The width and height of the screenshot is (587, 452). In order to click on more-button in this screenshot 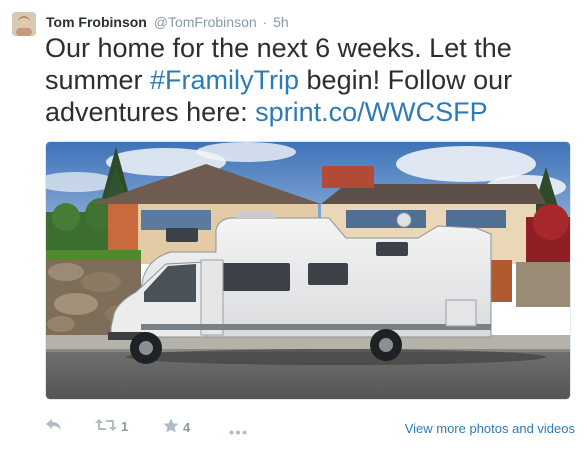, I will do `click(238, 430)`.